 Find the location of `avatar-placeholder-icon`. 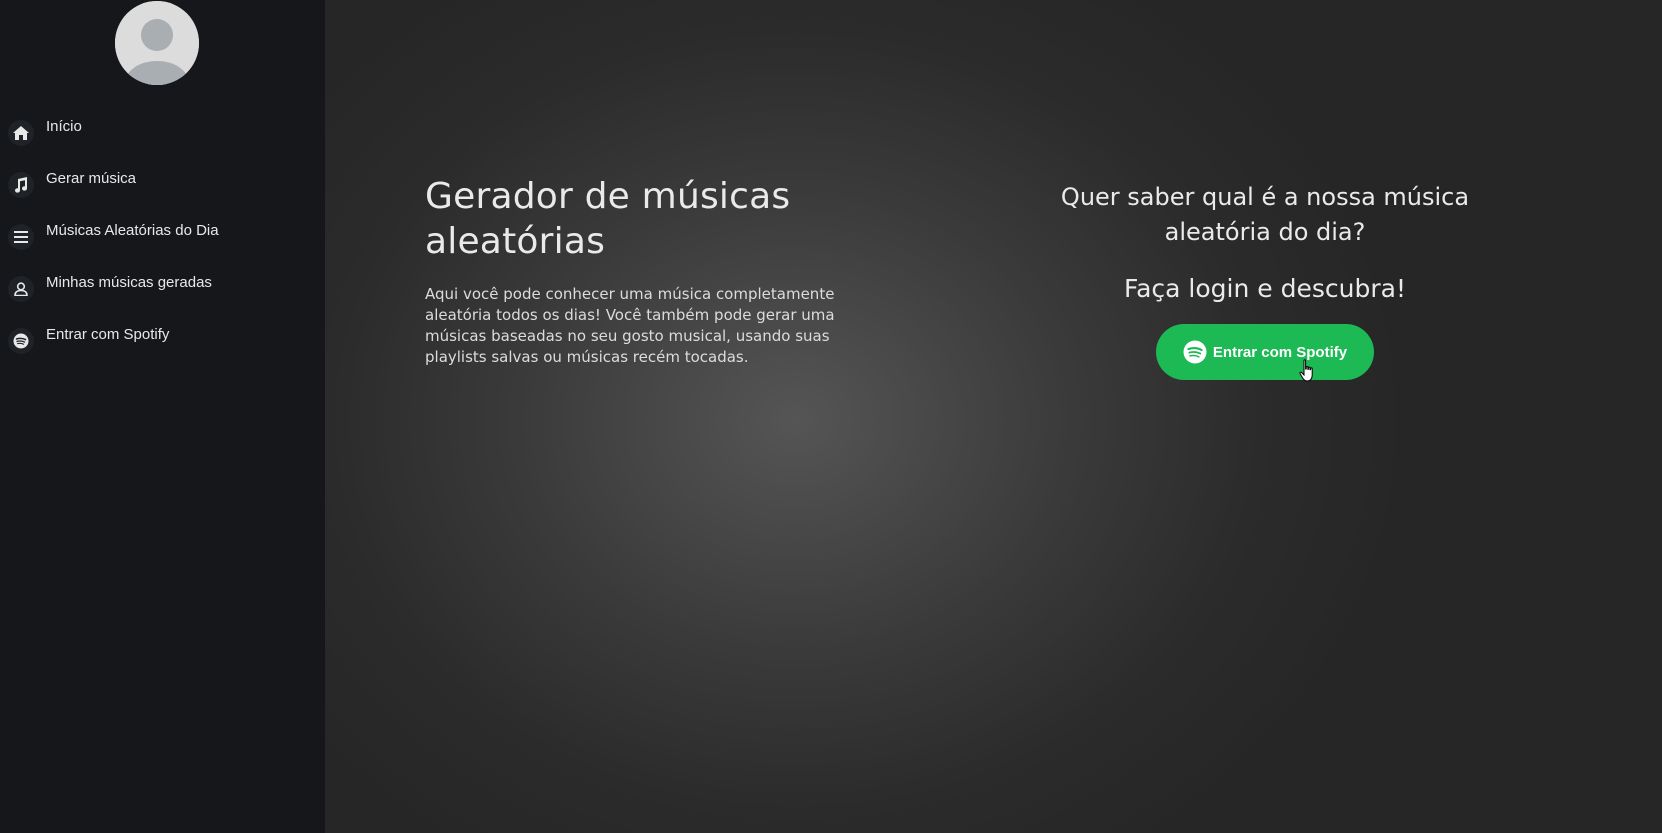

avatar-placeholder-icon is located at coordinates (157, 43).